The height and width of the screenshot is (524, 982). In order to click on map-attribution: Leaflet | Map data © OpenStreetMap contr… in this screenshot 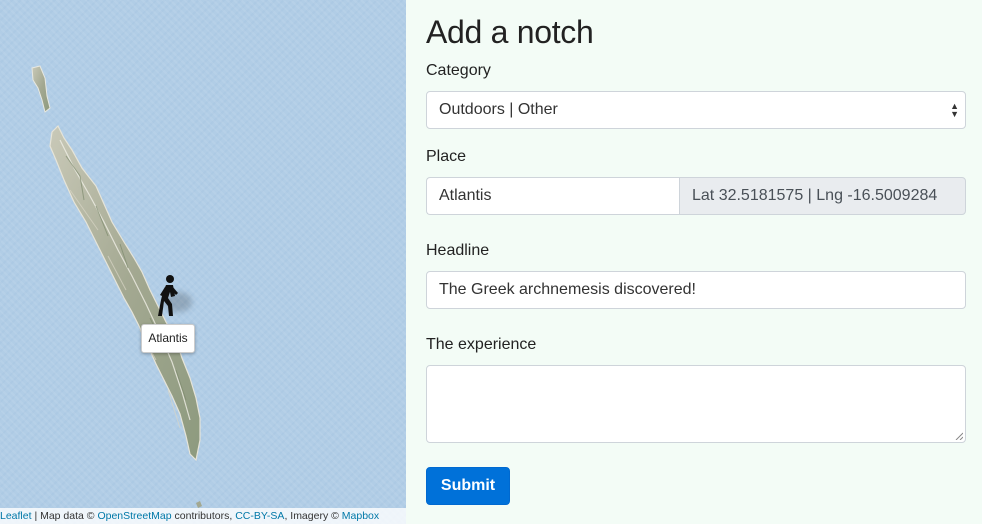, I will do `click(203, 516)`.